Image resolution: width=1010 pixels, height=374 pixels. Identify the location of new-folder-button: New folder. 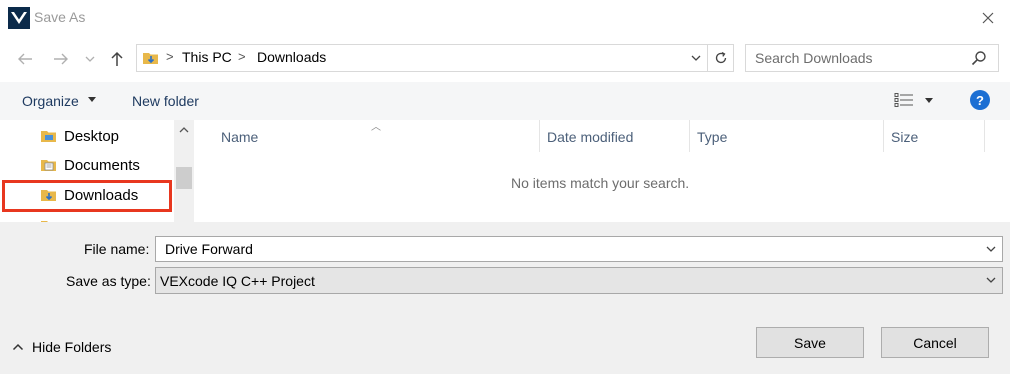
(165, 101).